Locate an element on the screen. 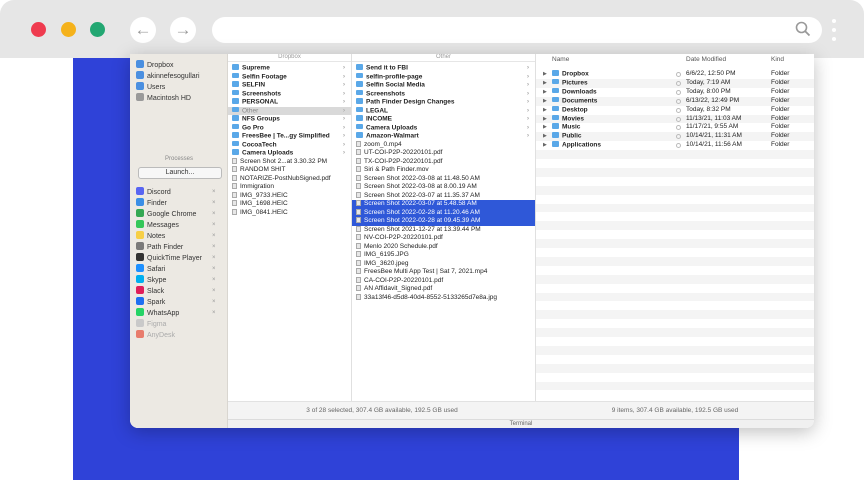  date-column-header: Date Modified is located at coordinates (706, 60).